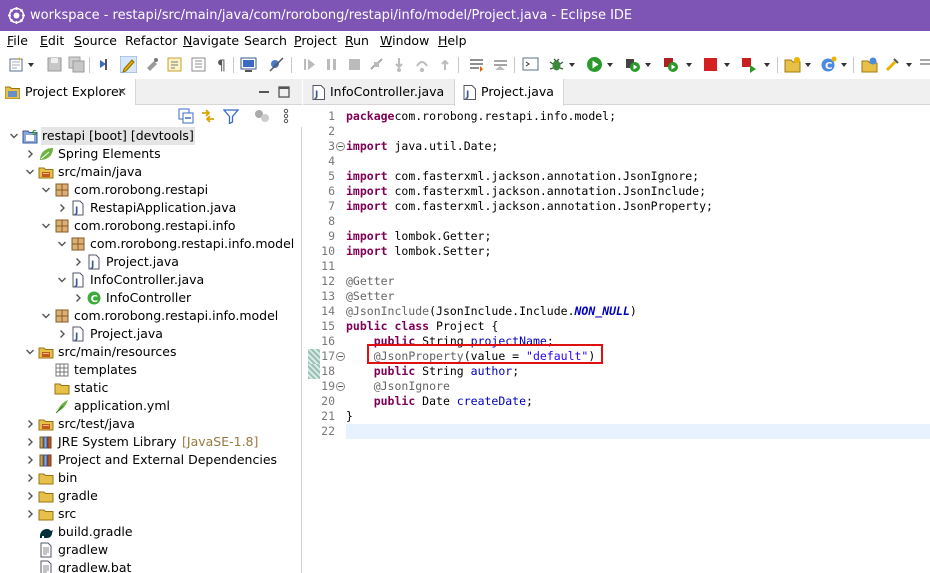 This screenshot has width=930, height=573. Describe the element at coordinates (379, 92) in the screenshot. I see `tab-infocontroller-java: J InfoController.java` at that location.